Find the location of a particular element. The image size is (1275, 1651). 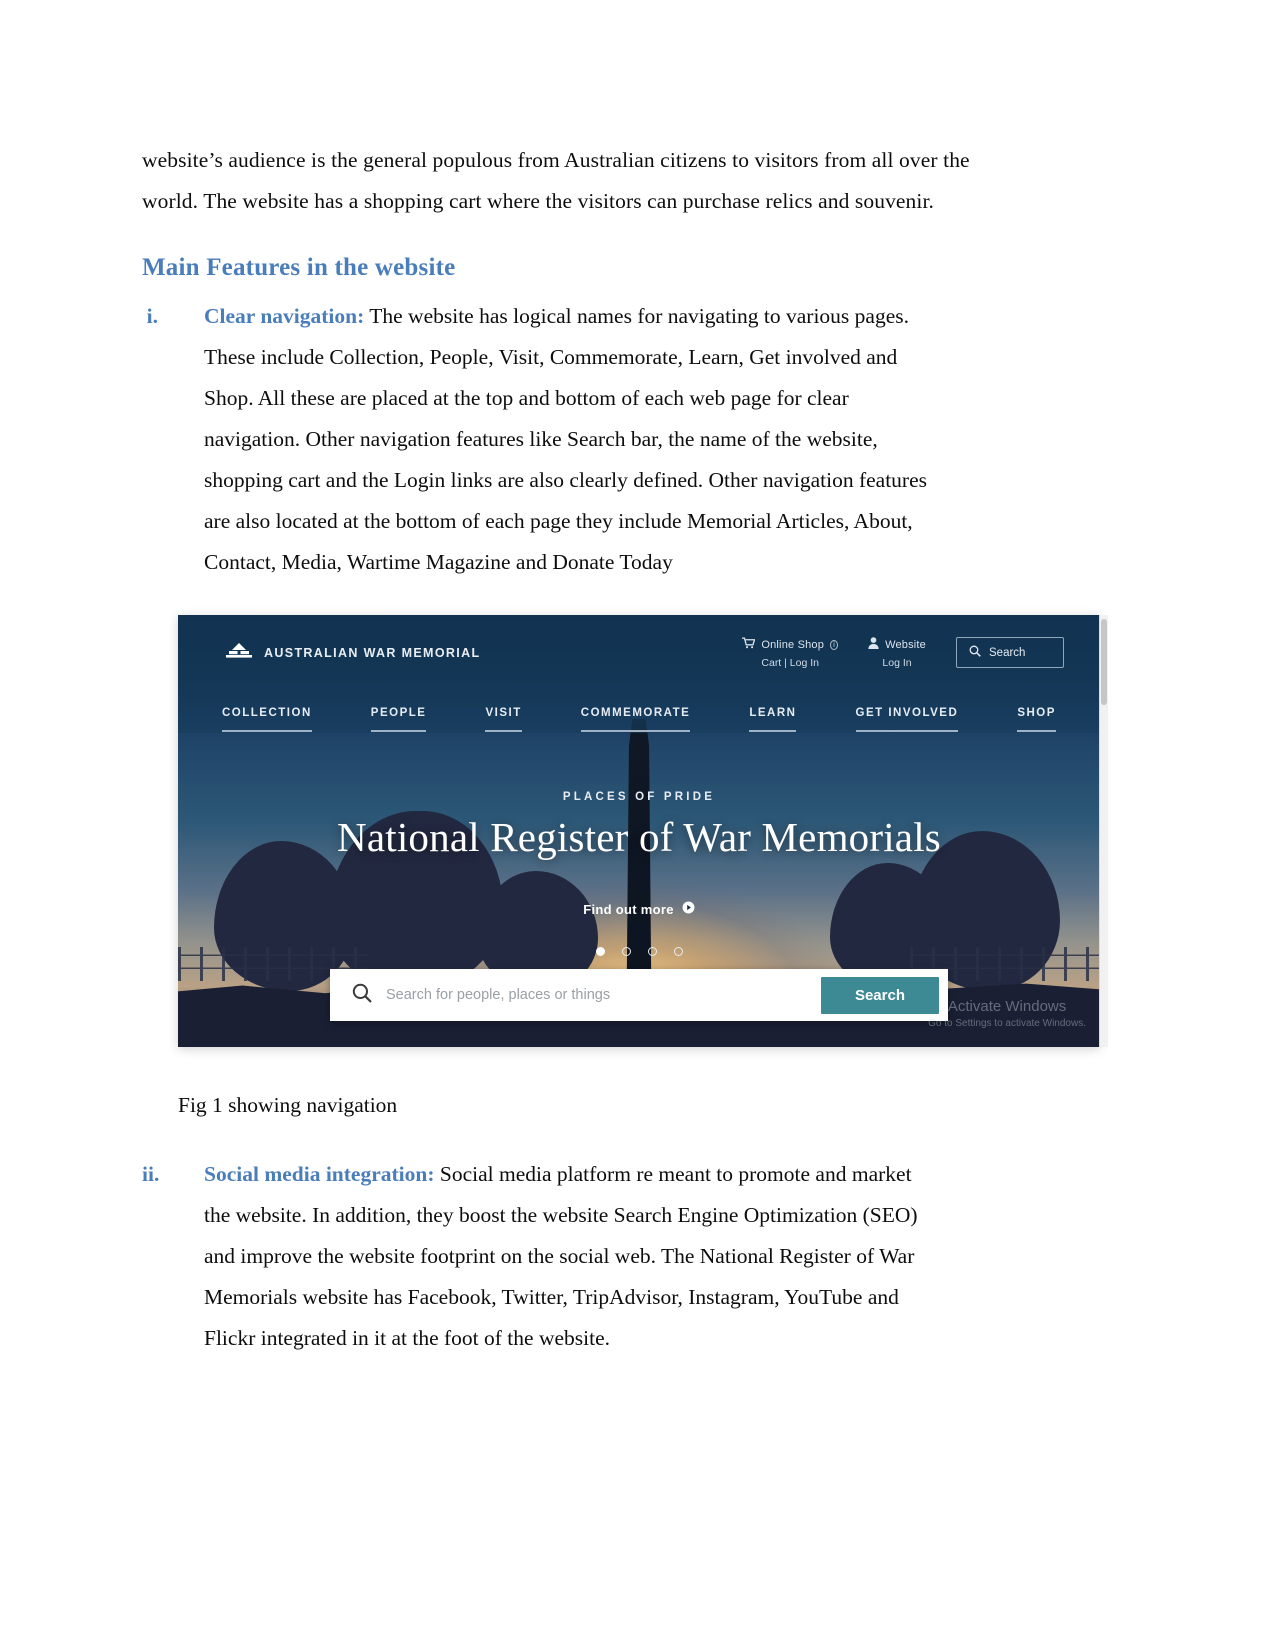

nav-item-label: COMMEMORATE is located at coordinates (635, 713).